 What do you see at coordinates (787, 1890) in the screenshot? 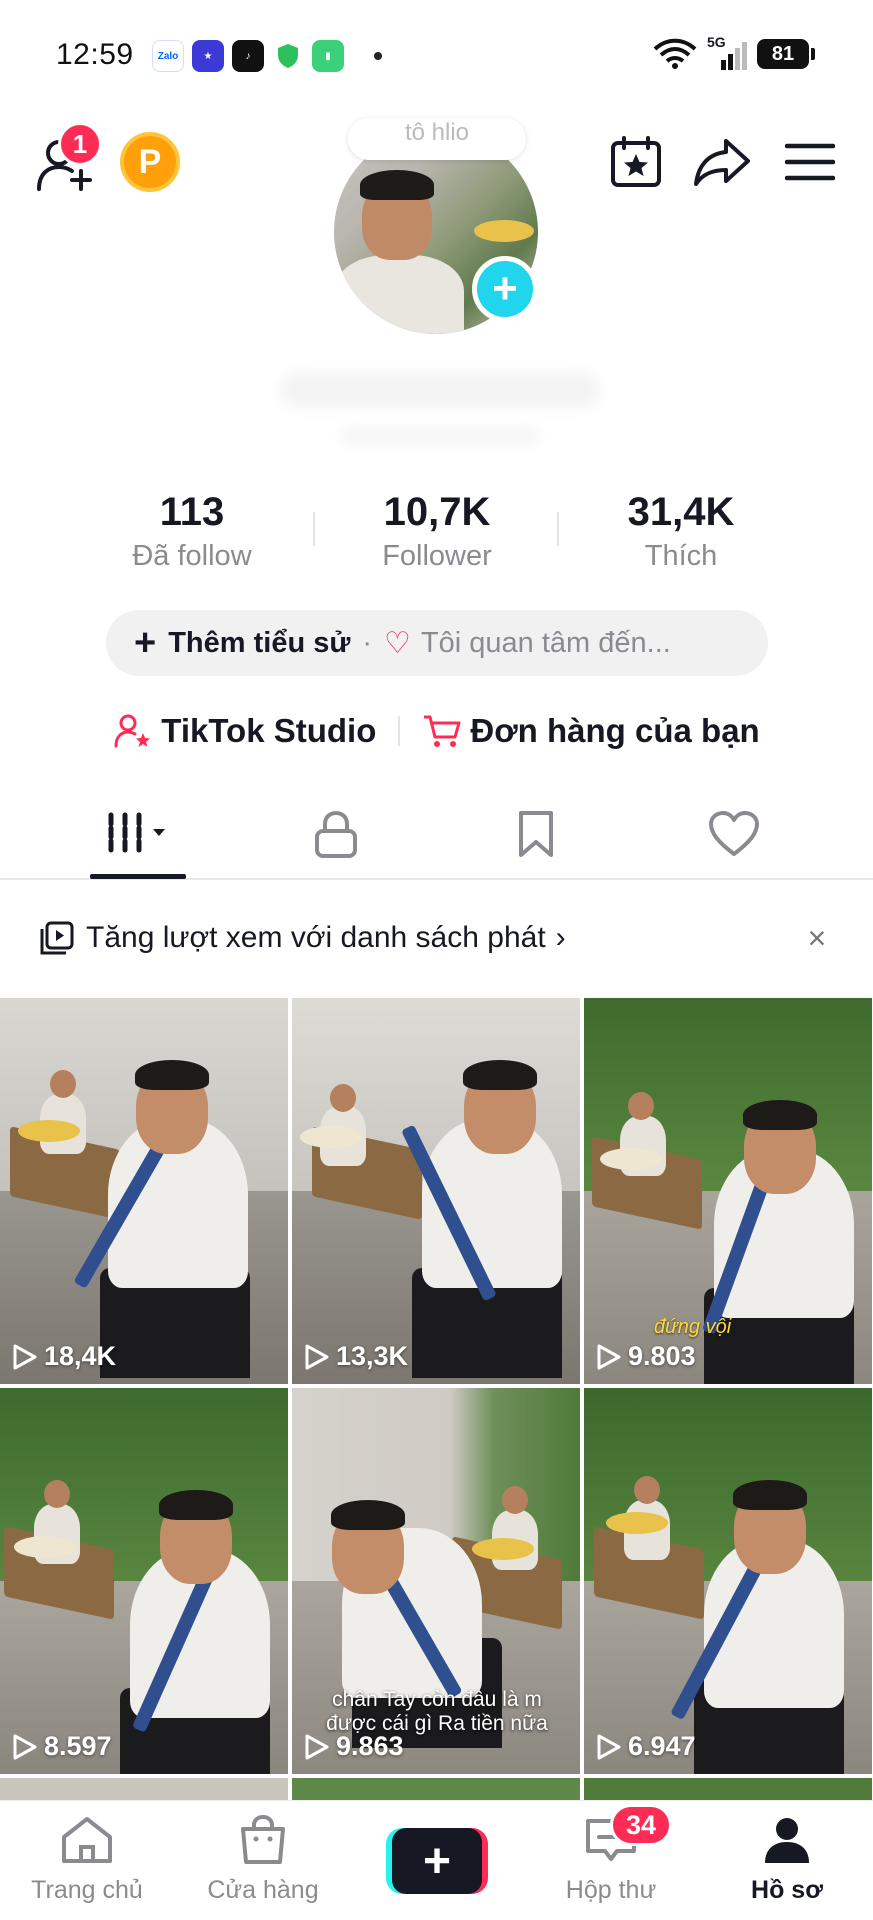
I see `nav-profile-label: Hồ sơ` at bounding box center [787, 1890].